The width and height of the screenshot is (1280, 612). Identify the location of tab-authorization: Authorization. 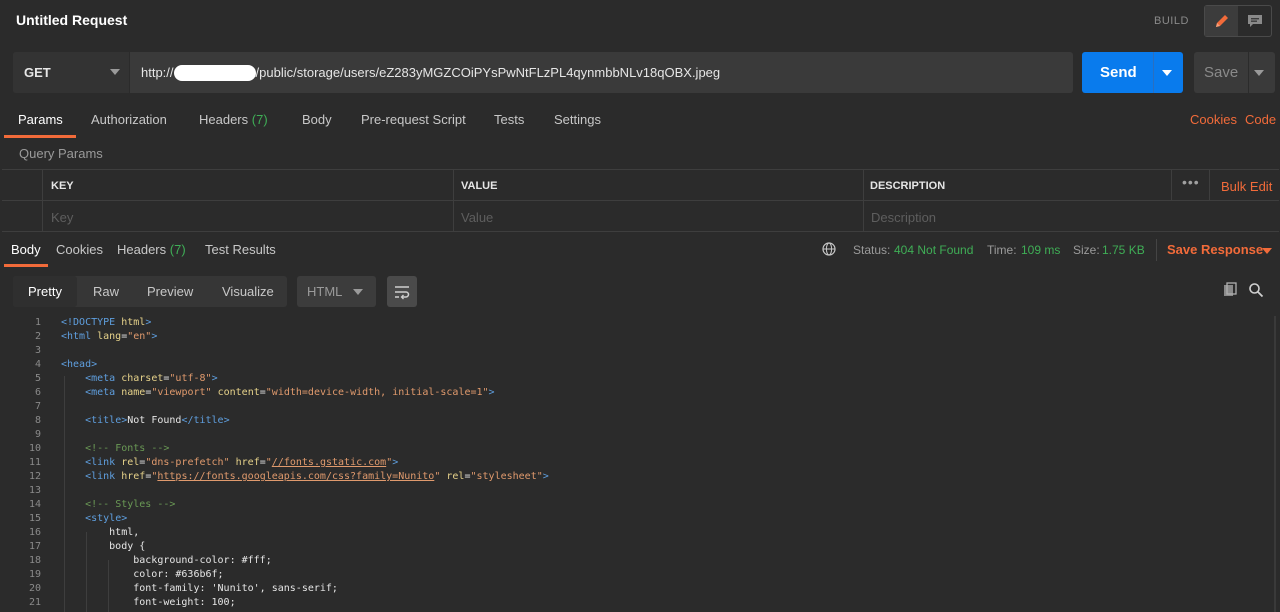
(129, 119).